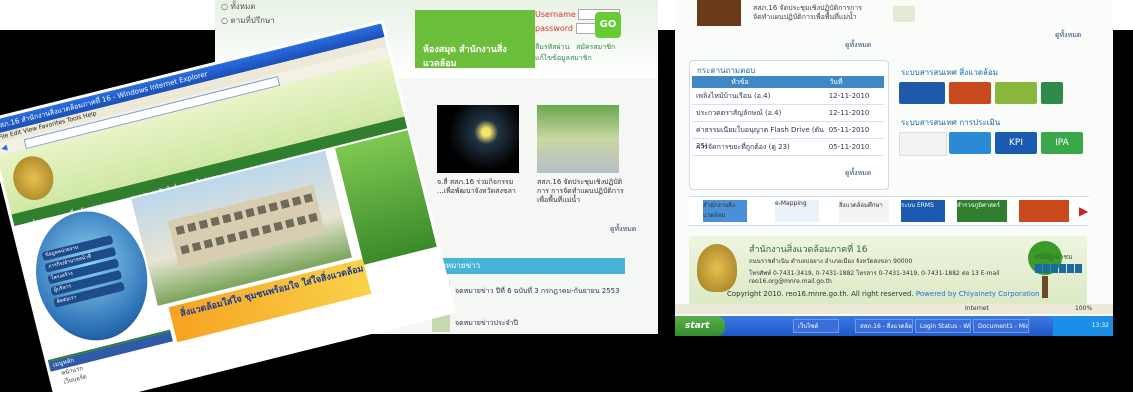  Describe the element at coordinates (788, 82) in the screenshot. I see `table-header: หัวข้อ วันที่` at that location.